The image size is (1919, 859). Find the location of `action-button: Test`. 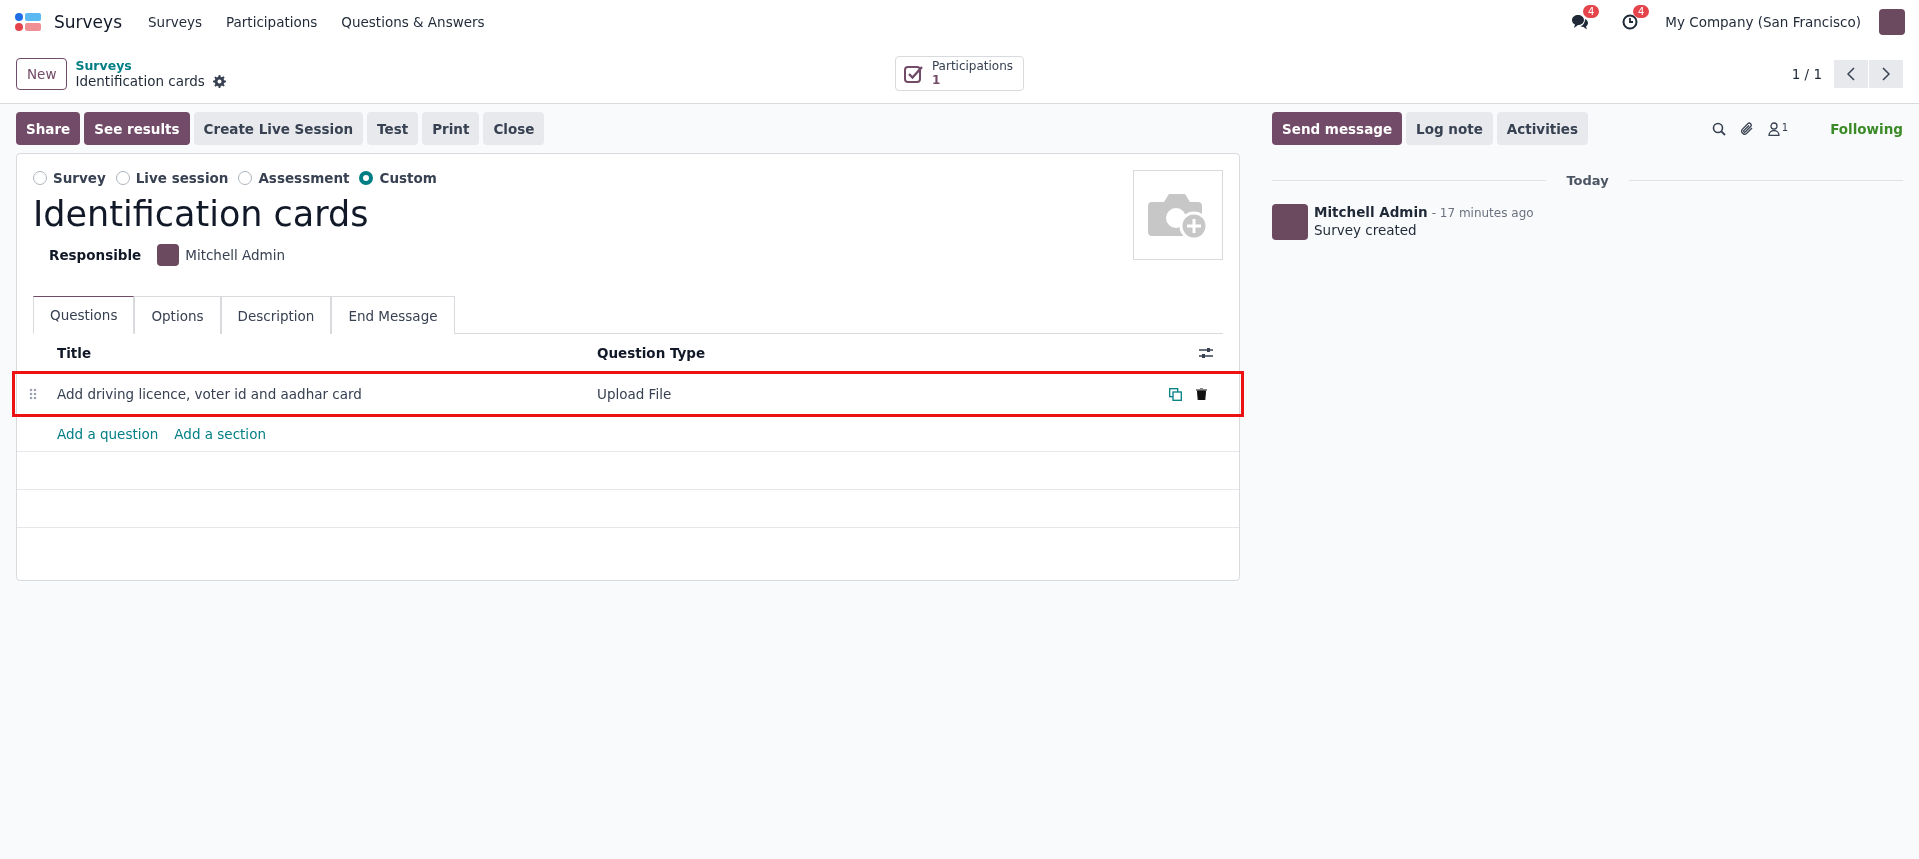

action-button: Test is located at coordinates (393, 128).